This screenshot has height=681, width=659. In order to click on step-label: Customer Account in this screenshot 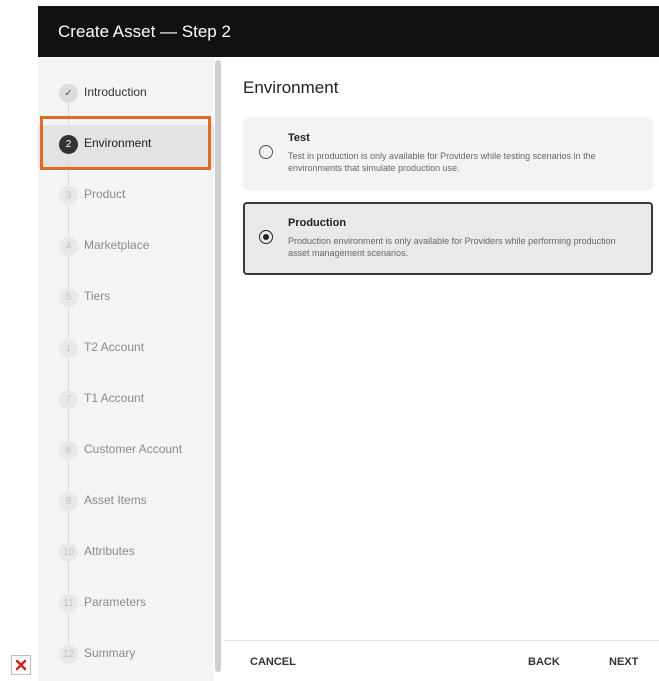, I will do `click(133, 449)`.